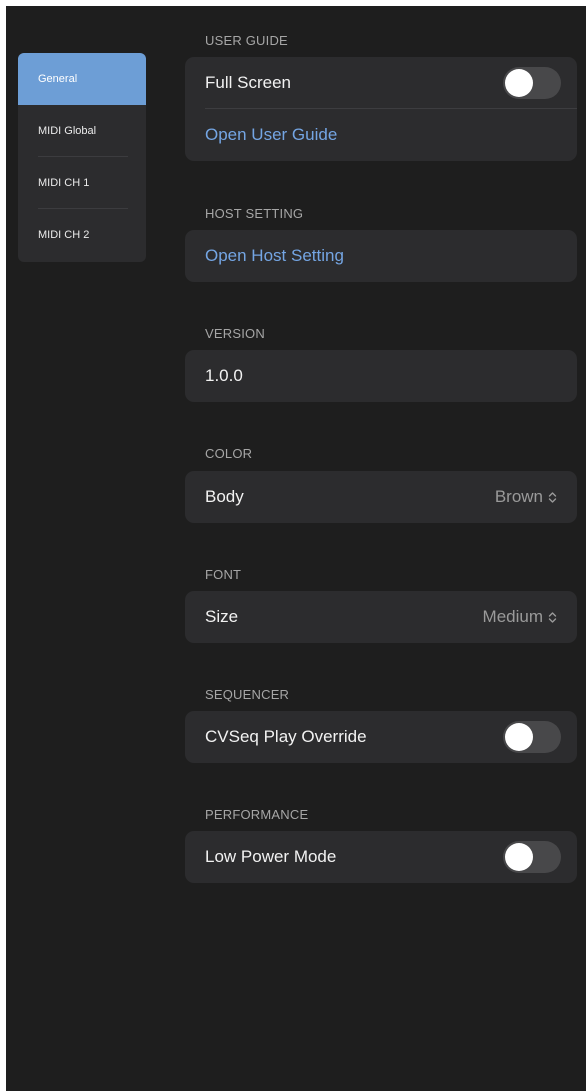 The height and width of the screenshot is (1091, 586). I want to click on sidebar-item-label: MIDI CH 2, so click(64, 235).